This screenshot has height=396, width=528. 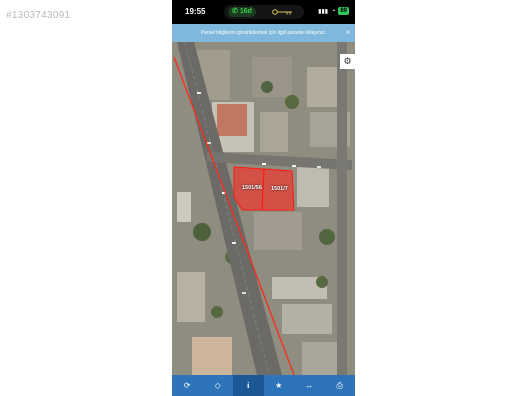 I want to click on call-pill: ✆ 16d, so click(x=242, y=12).